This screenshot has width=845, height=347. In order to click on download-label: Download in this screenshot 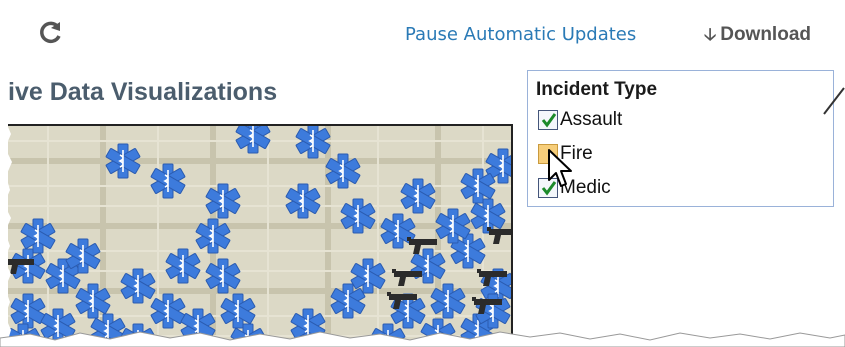, I will do `click(765, 34)`.